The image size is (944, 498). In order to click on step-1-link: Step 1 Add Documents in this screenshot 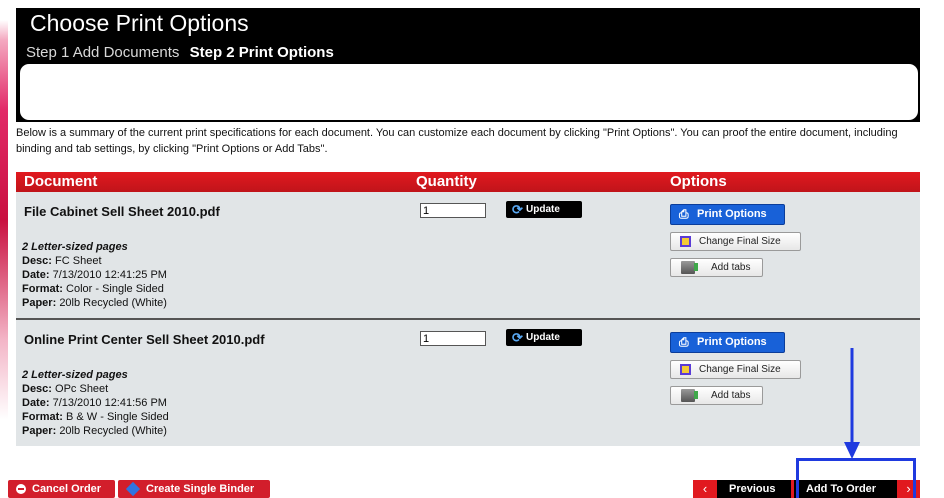, I will do `click(102, 52)`.